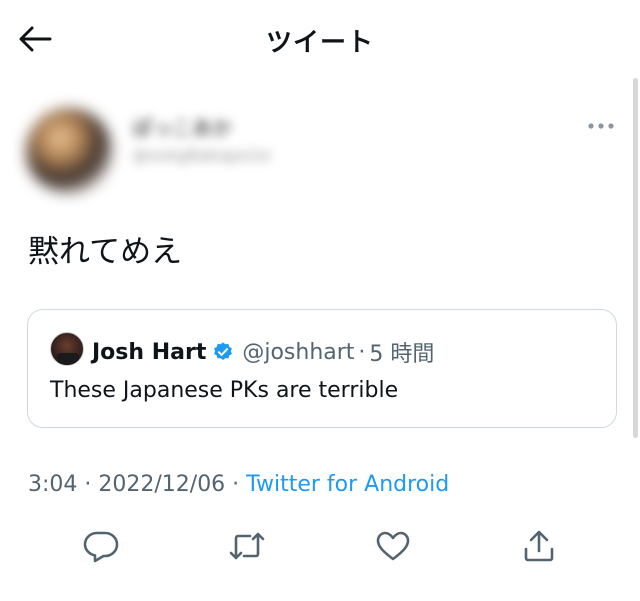  I want to click on page-title: ツイート, so click(319, 43).